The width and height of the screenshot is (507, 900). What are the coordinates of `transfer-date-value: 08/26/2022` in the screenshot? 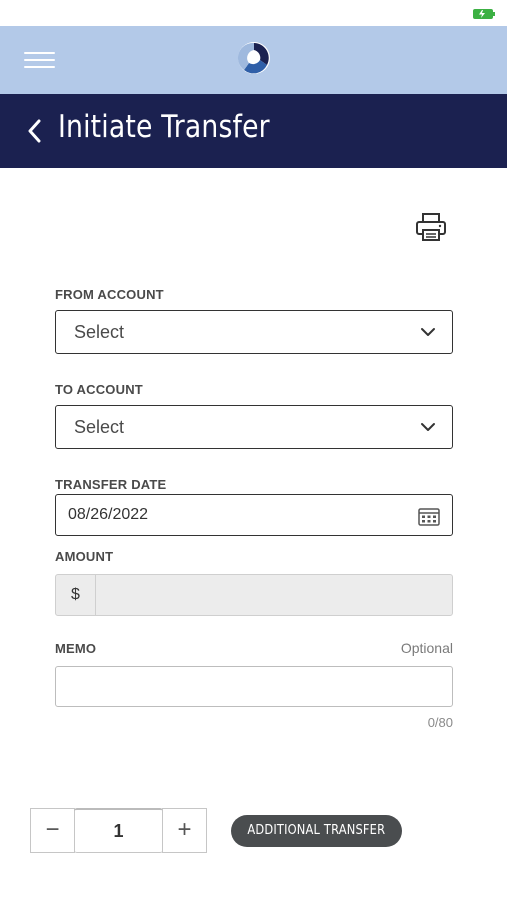 It's located at (108, 514).